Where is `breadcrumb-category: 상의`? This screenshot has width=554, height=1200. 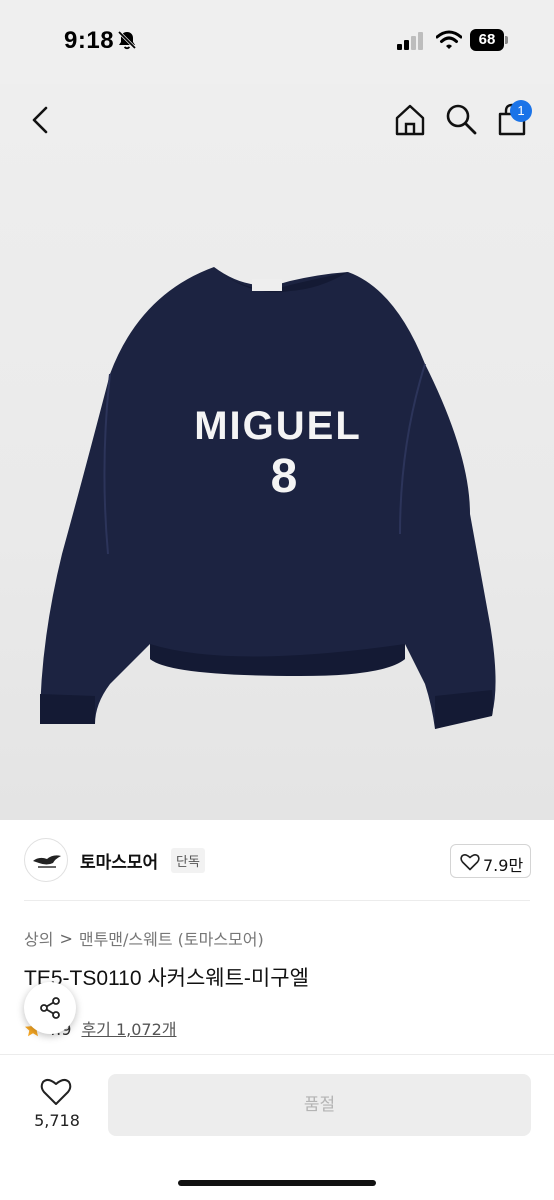 breadcrumb-category: 상의 is located at coordinates (38, 938).